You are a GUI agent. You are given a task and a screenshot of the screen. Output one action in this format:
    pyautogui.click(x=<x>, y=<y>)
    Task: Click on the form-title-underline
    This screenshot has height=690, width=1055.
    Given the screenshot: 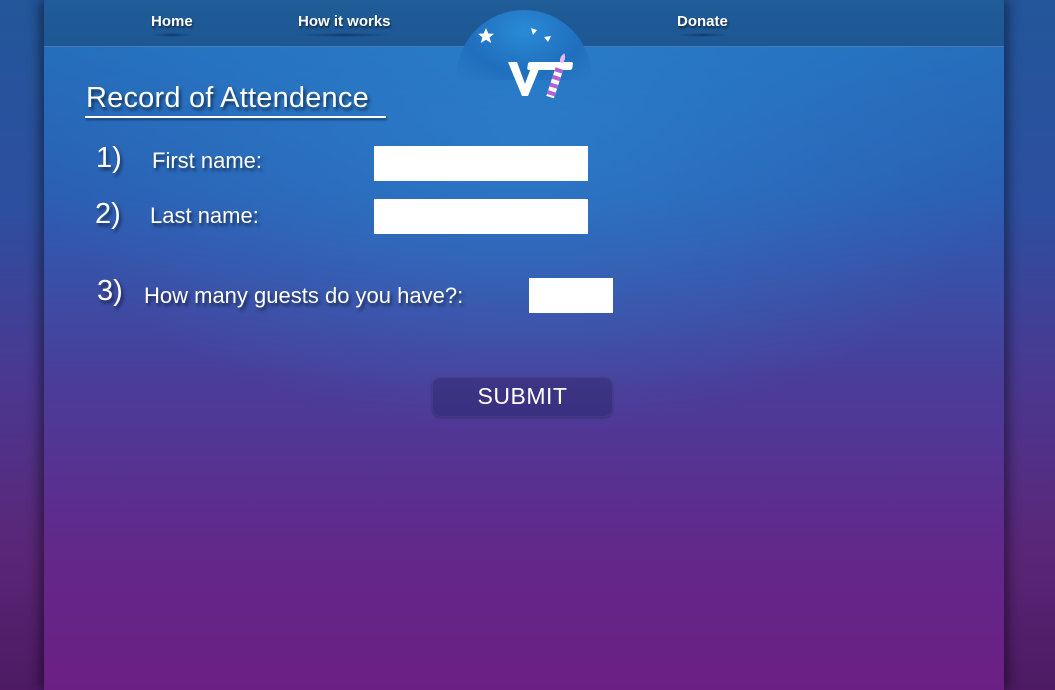 What is the action you would take?
    pyautogui.click(x=235, y=117)
    